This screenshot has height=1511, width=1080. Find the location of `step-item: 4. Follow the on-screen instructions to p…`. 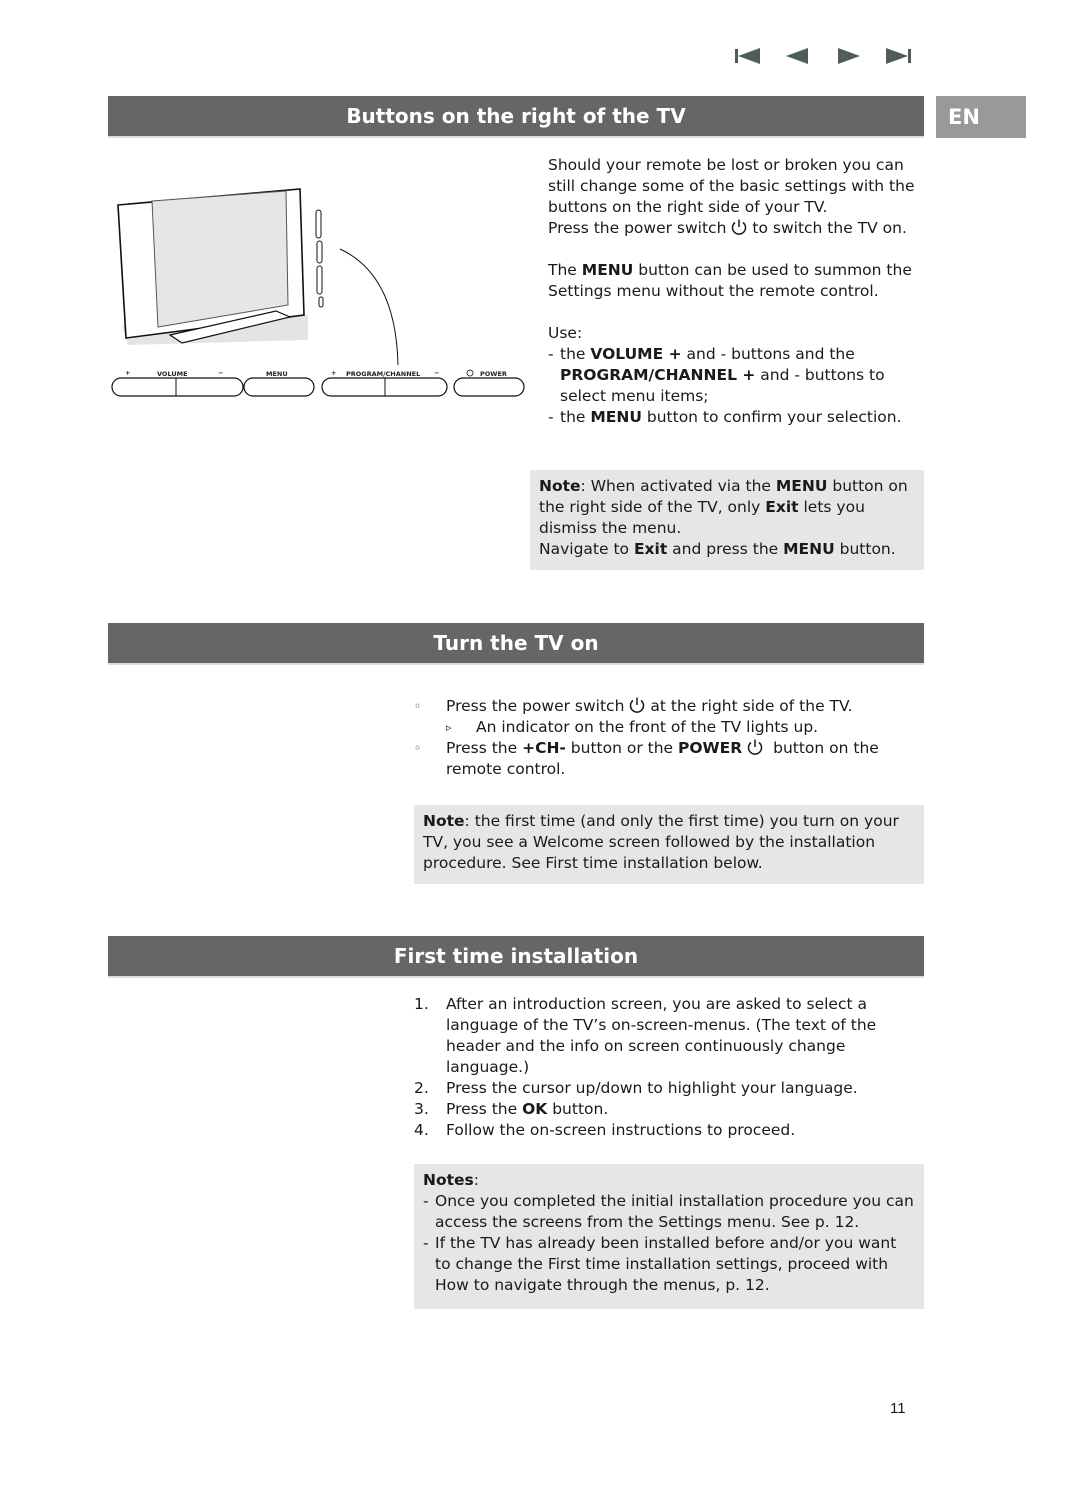

step-item: 4. Follow the on-screen instructions to p… is located at coordinates (605, 1130).